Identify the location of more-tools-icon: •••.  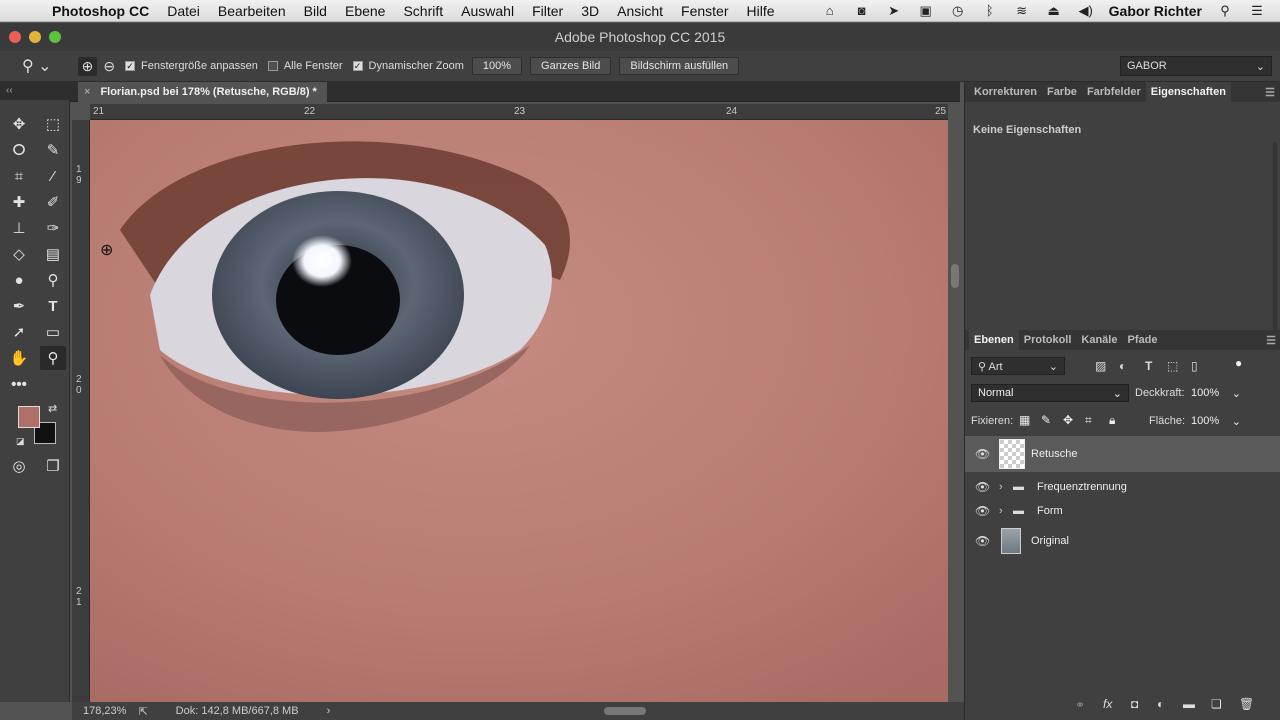
(19, 384).